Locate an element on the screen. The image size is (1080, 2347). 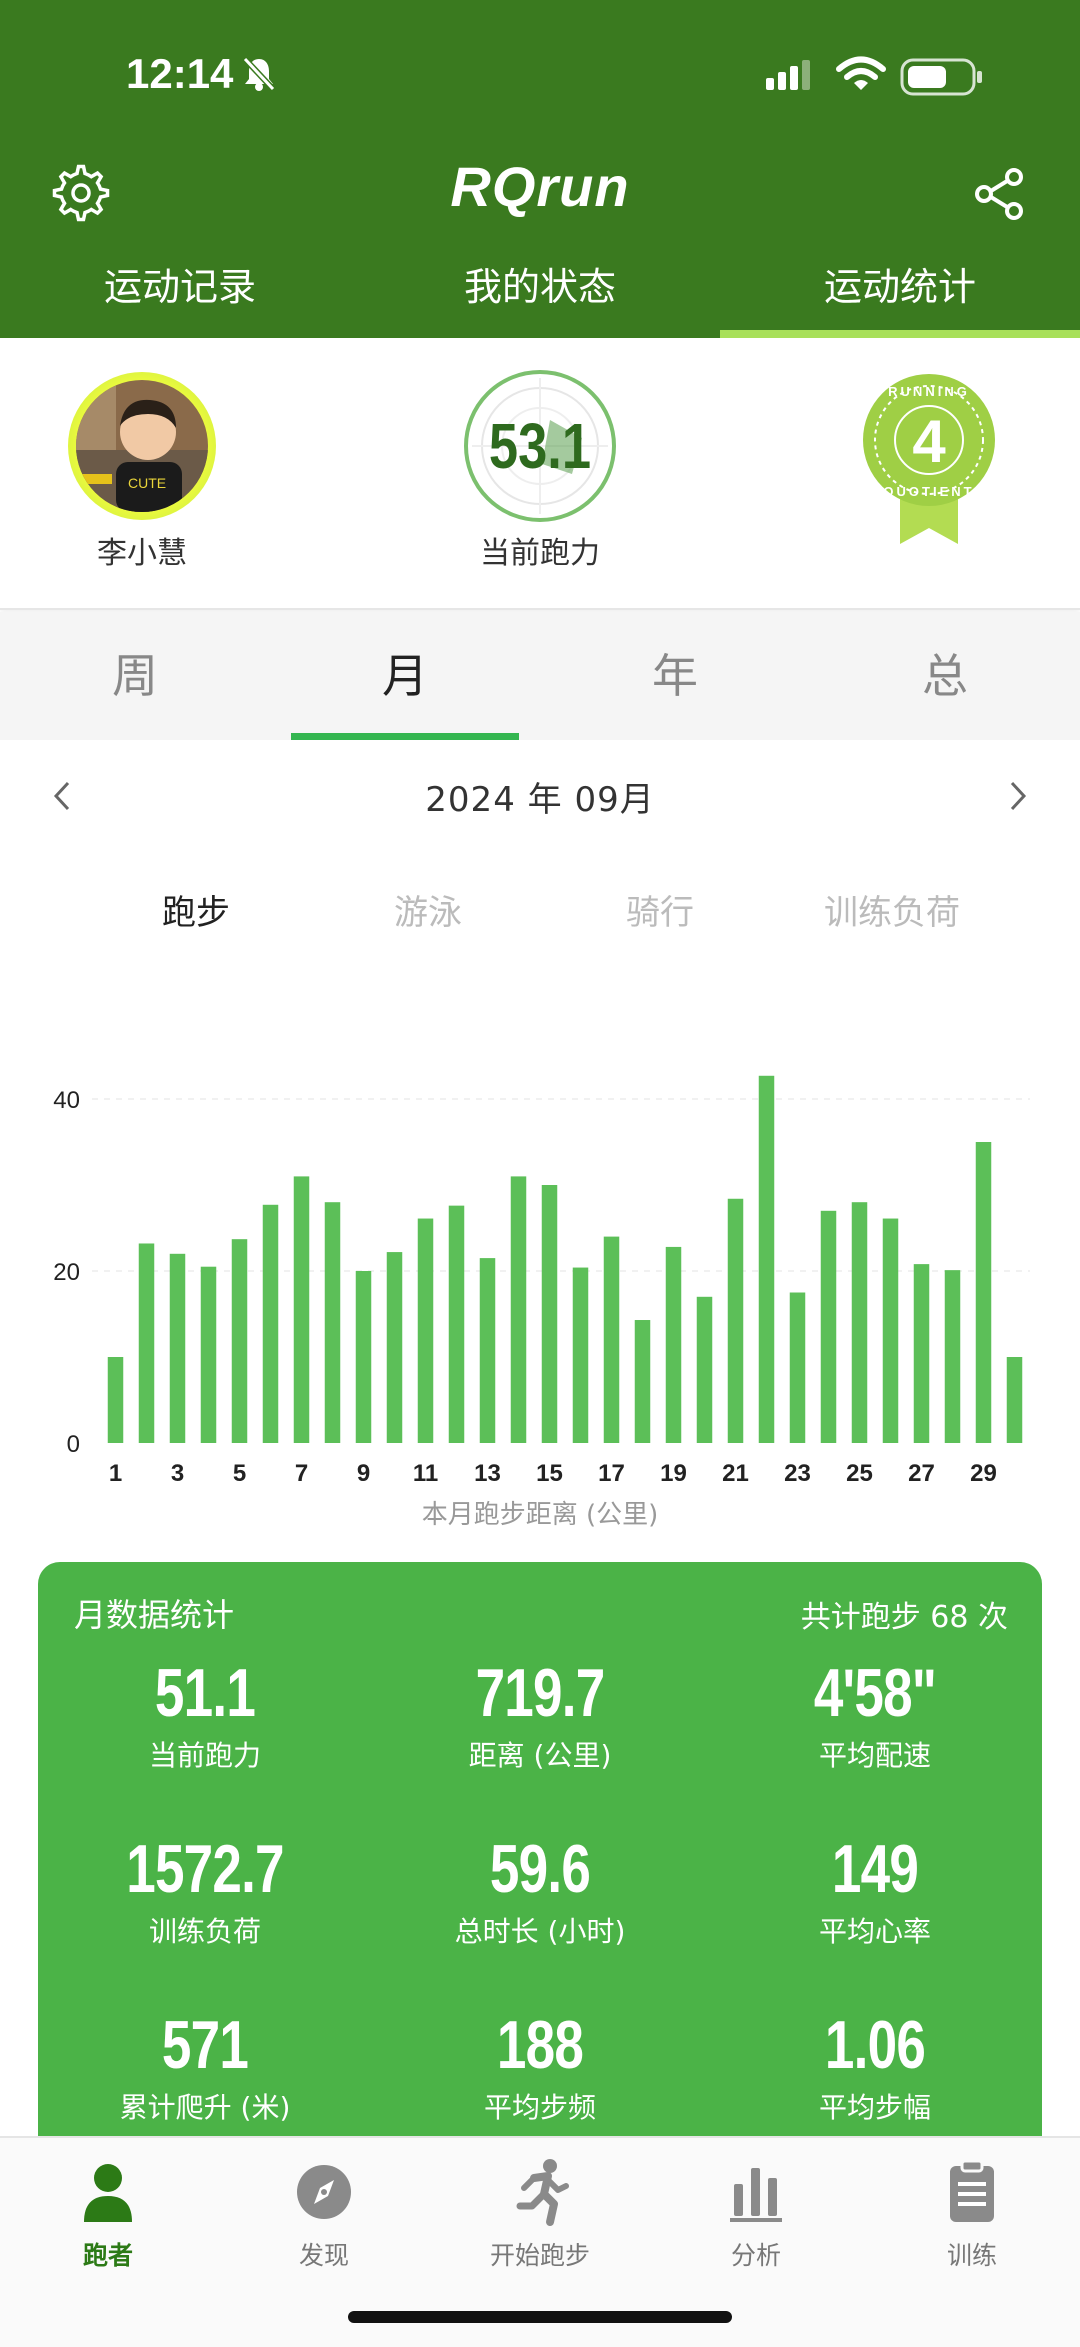
avatar-photo: CUTE is located at coordinates (142, 446).